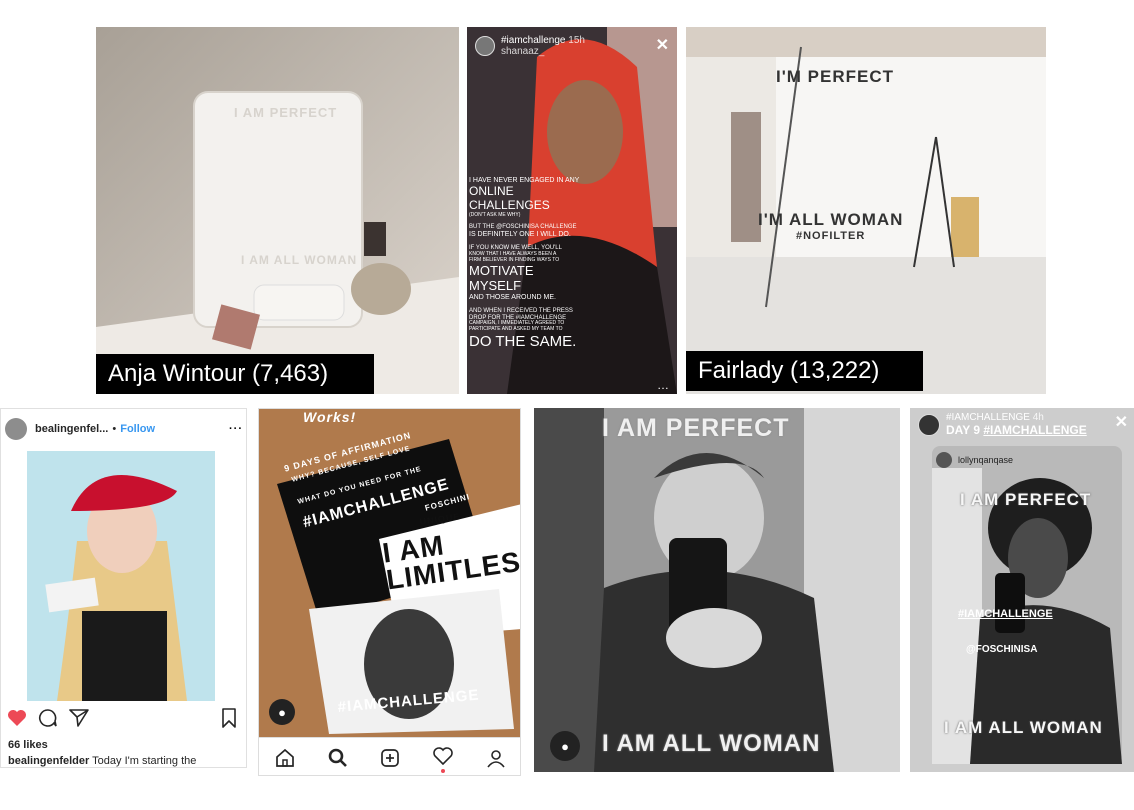  I want to click on day-hashtag: #IAMCHALLENGE, so click(1035, 430).